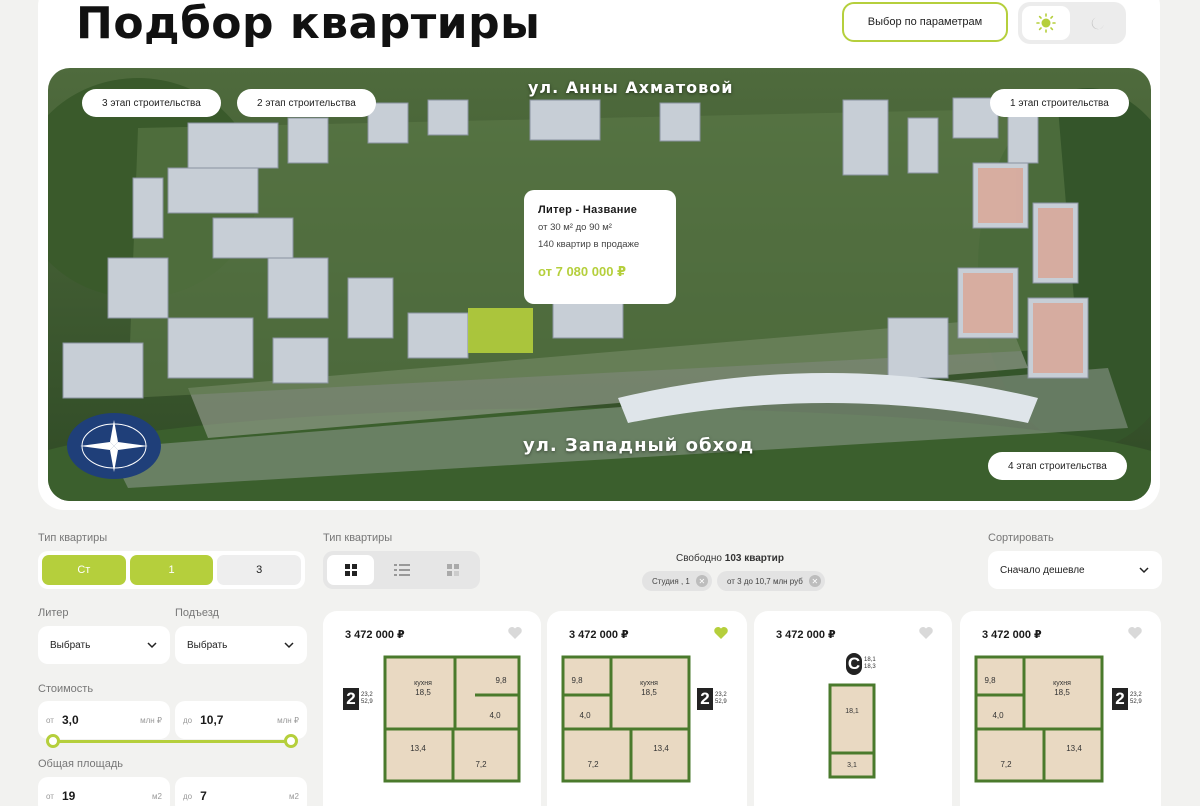 Image resolution: width=1200 pixels, height=806 pixels. I want to click on sort-select: Сначало дешевле, so click(1075, 570).